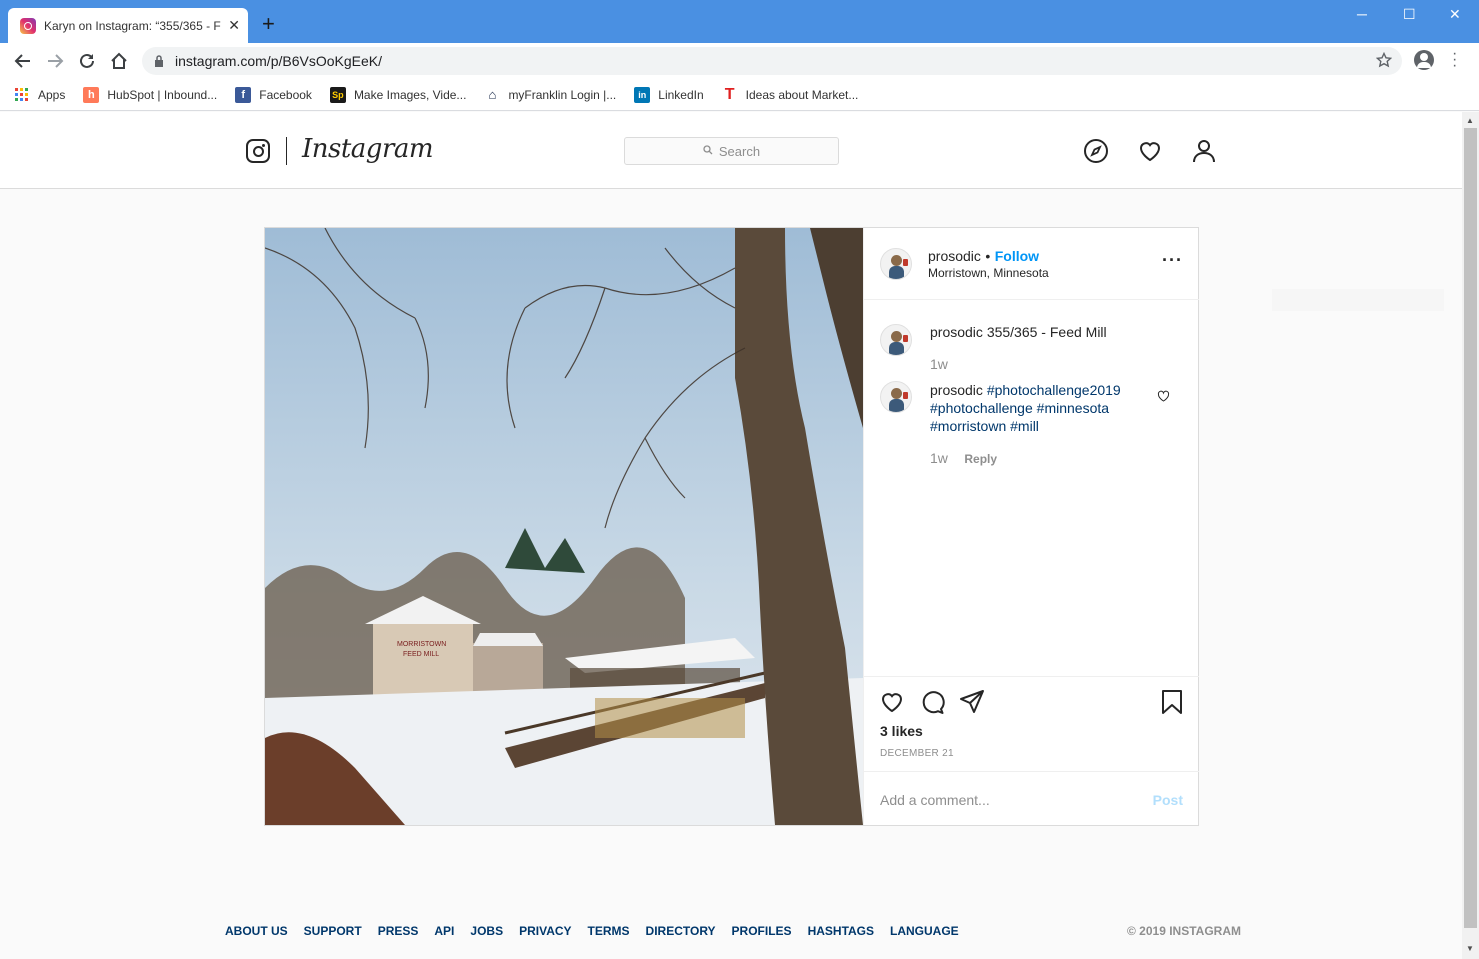 The height and width of the screenshot is (959, 1479). Describe the element at coordinates (1362, 14) in the screenshot. I see `minimize-icon: ─` at that location.